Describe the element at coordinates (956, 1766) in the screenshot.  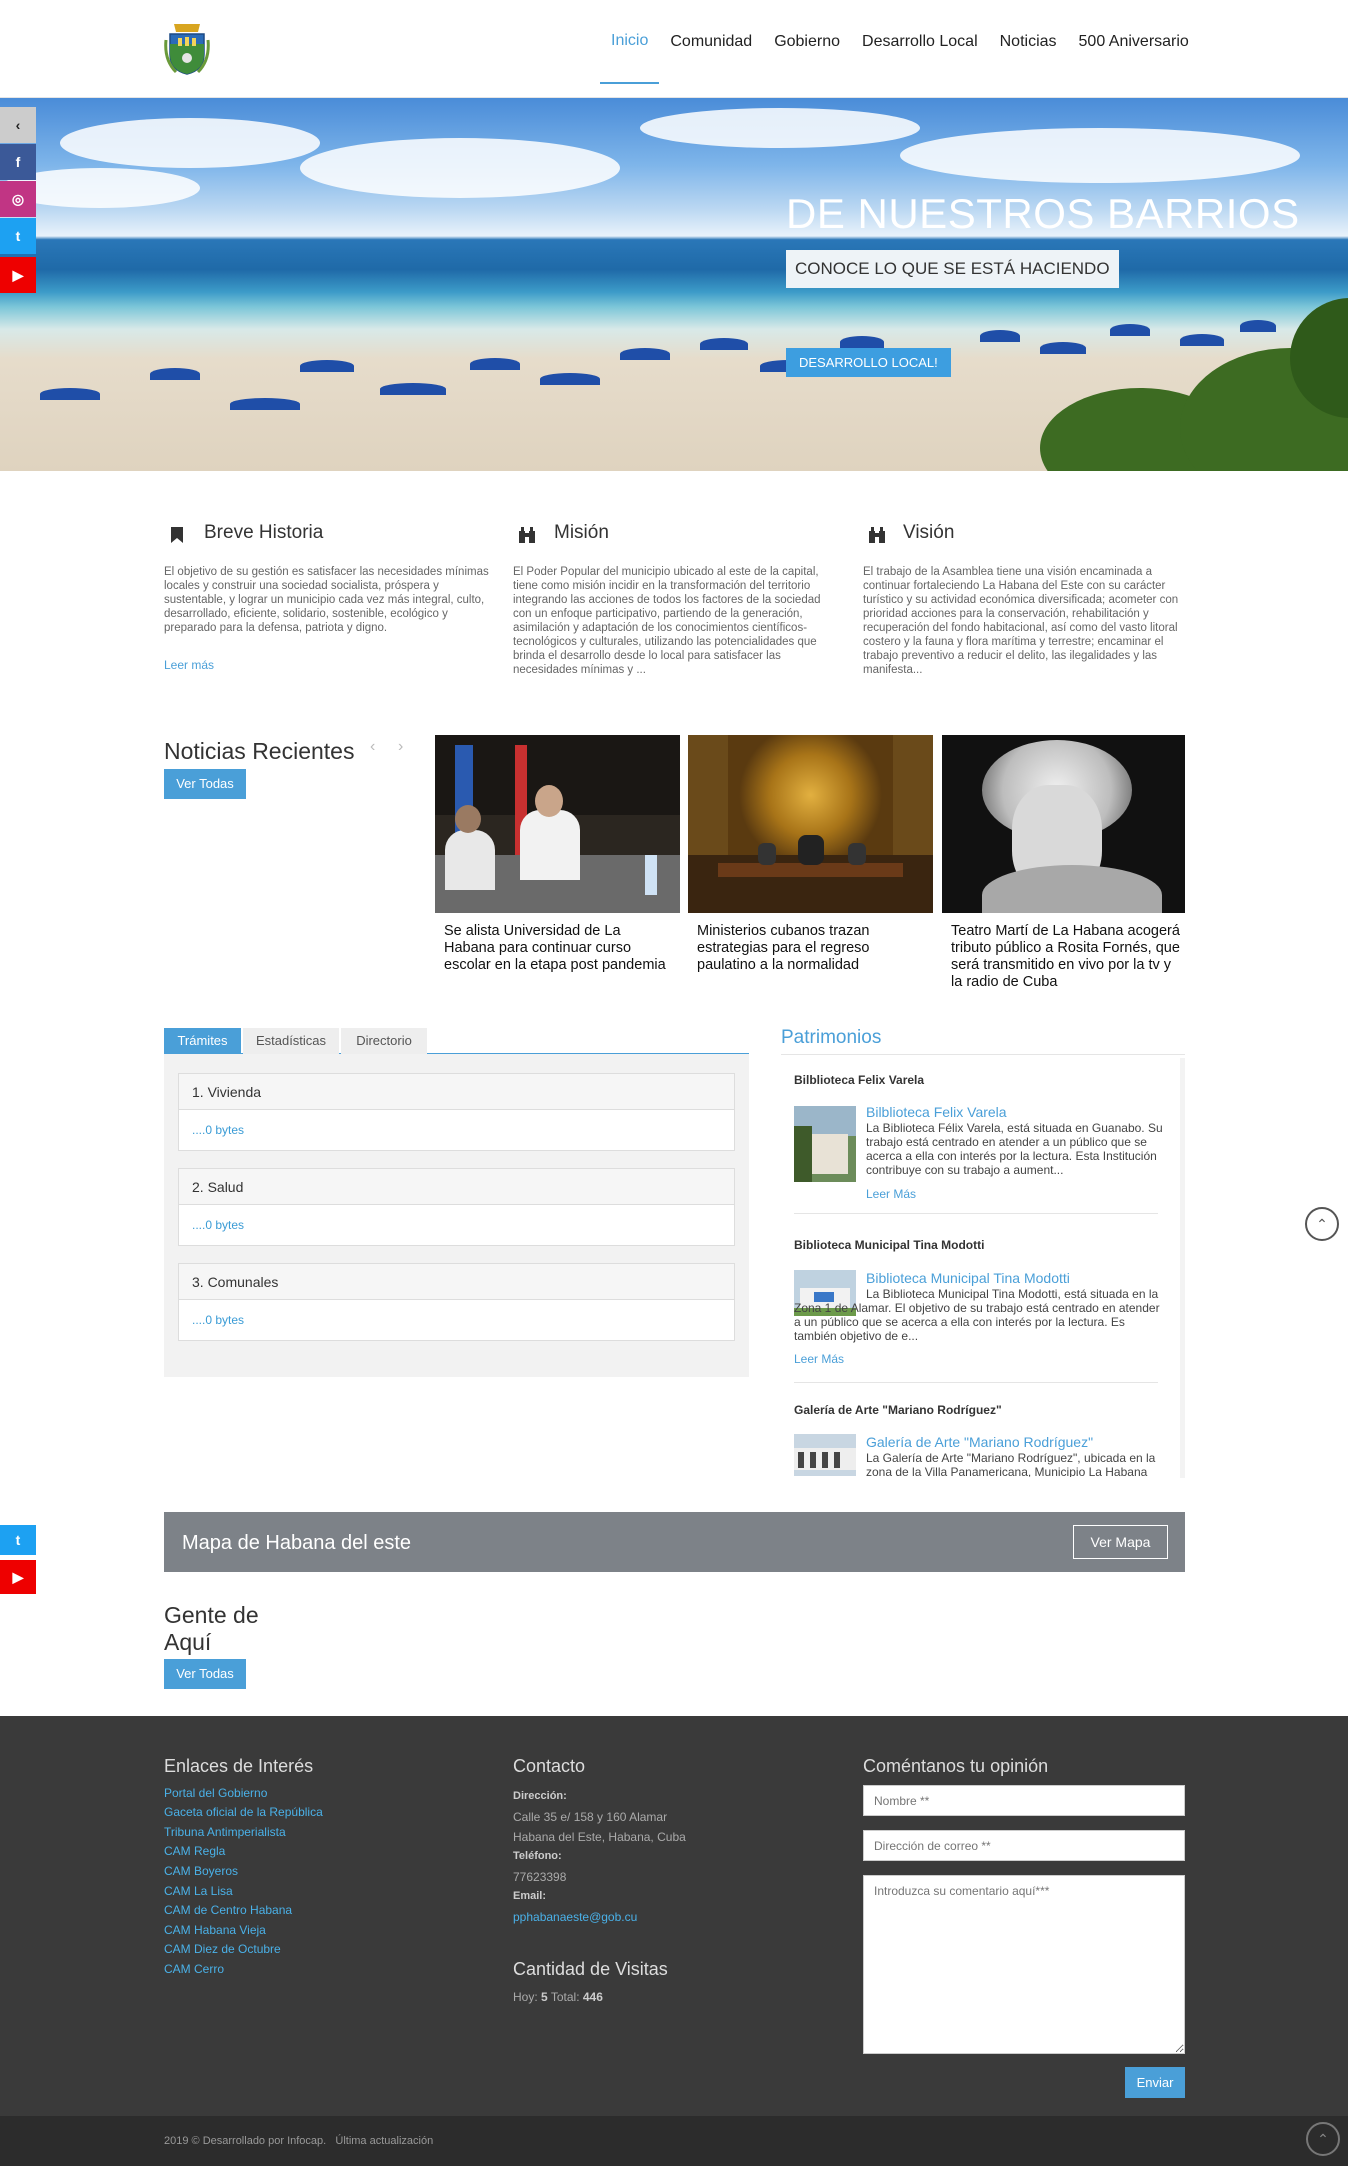
I see `comment-title: Coméntanos tu opinión` at that location.